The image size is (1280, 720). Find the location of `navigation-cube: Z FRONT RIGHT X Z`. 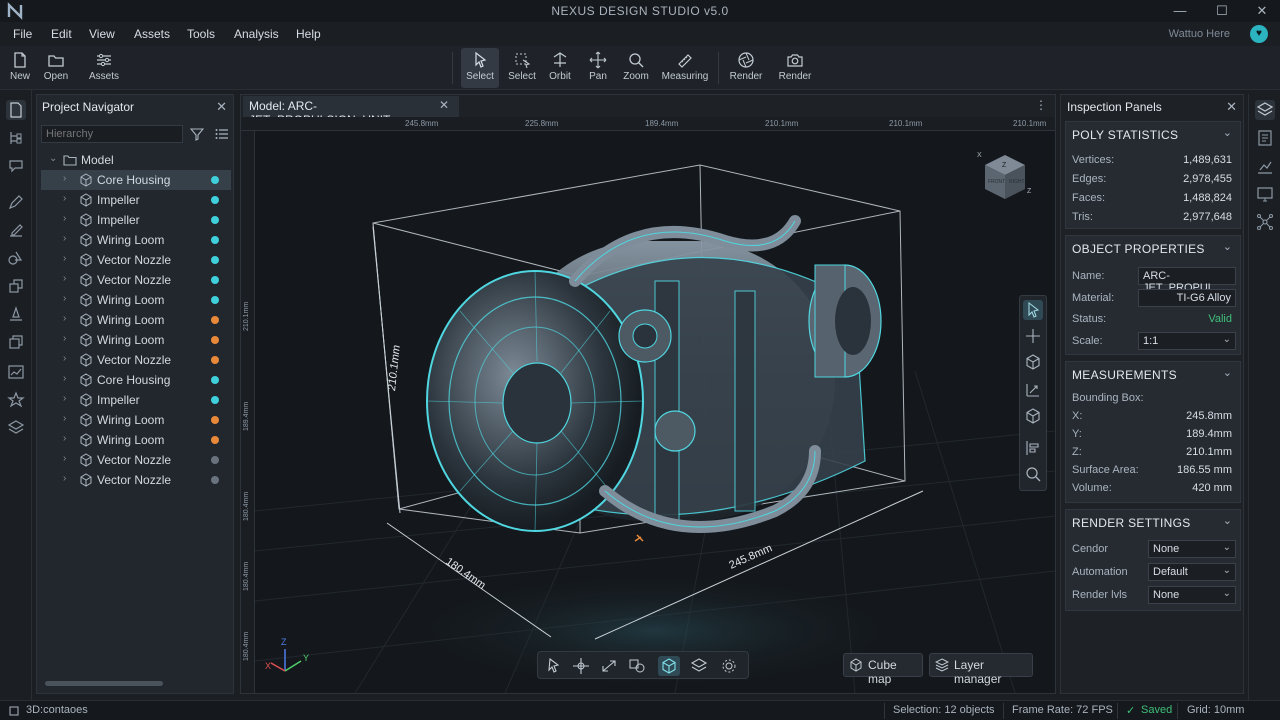

navigation-cube: Z FRONT RIGHT X Z is located at coordinates (1005, 177).